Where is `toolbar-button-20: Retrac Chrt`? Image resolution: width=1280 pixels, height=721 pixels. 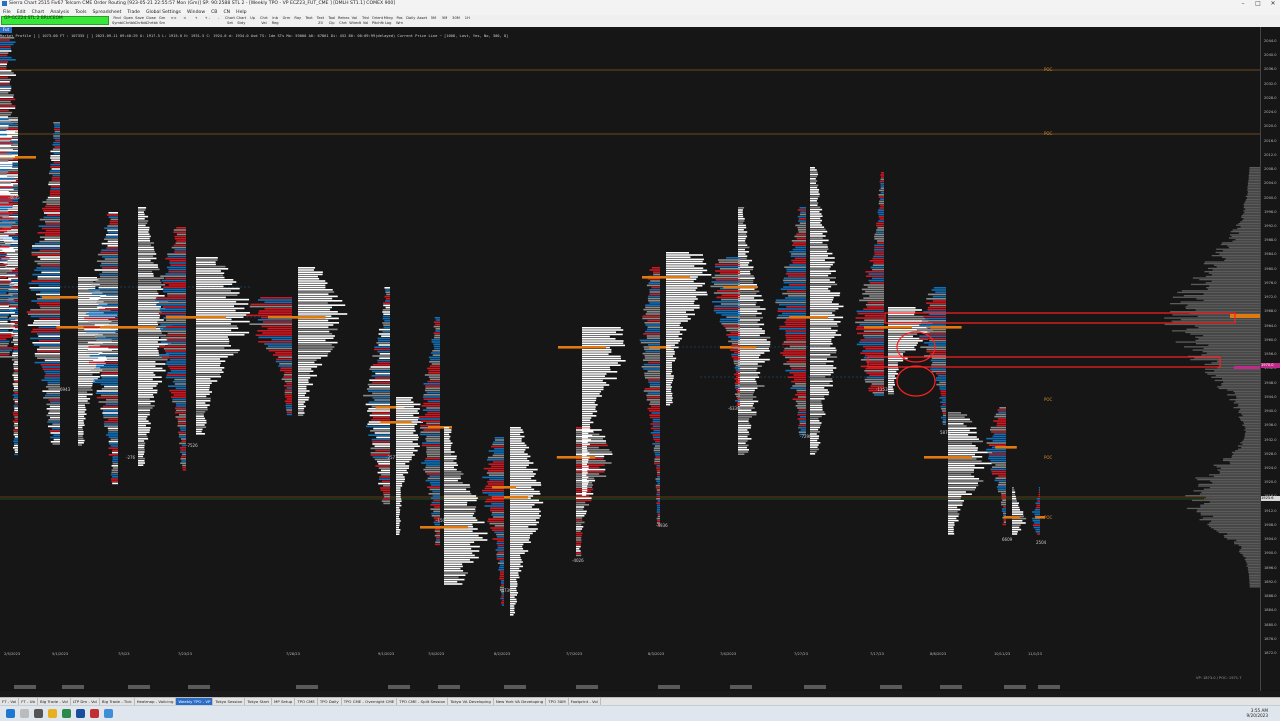 toolbar-button-20: Retrac Chrt is located at coordinates (344, 21).